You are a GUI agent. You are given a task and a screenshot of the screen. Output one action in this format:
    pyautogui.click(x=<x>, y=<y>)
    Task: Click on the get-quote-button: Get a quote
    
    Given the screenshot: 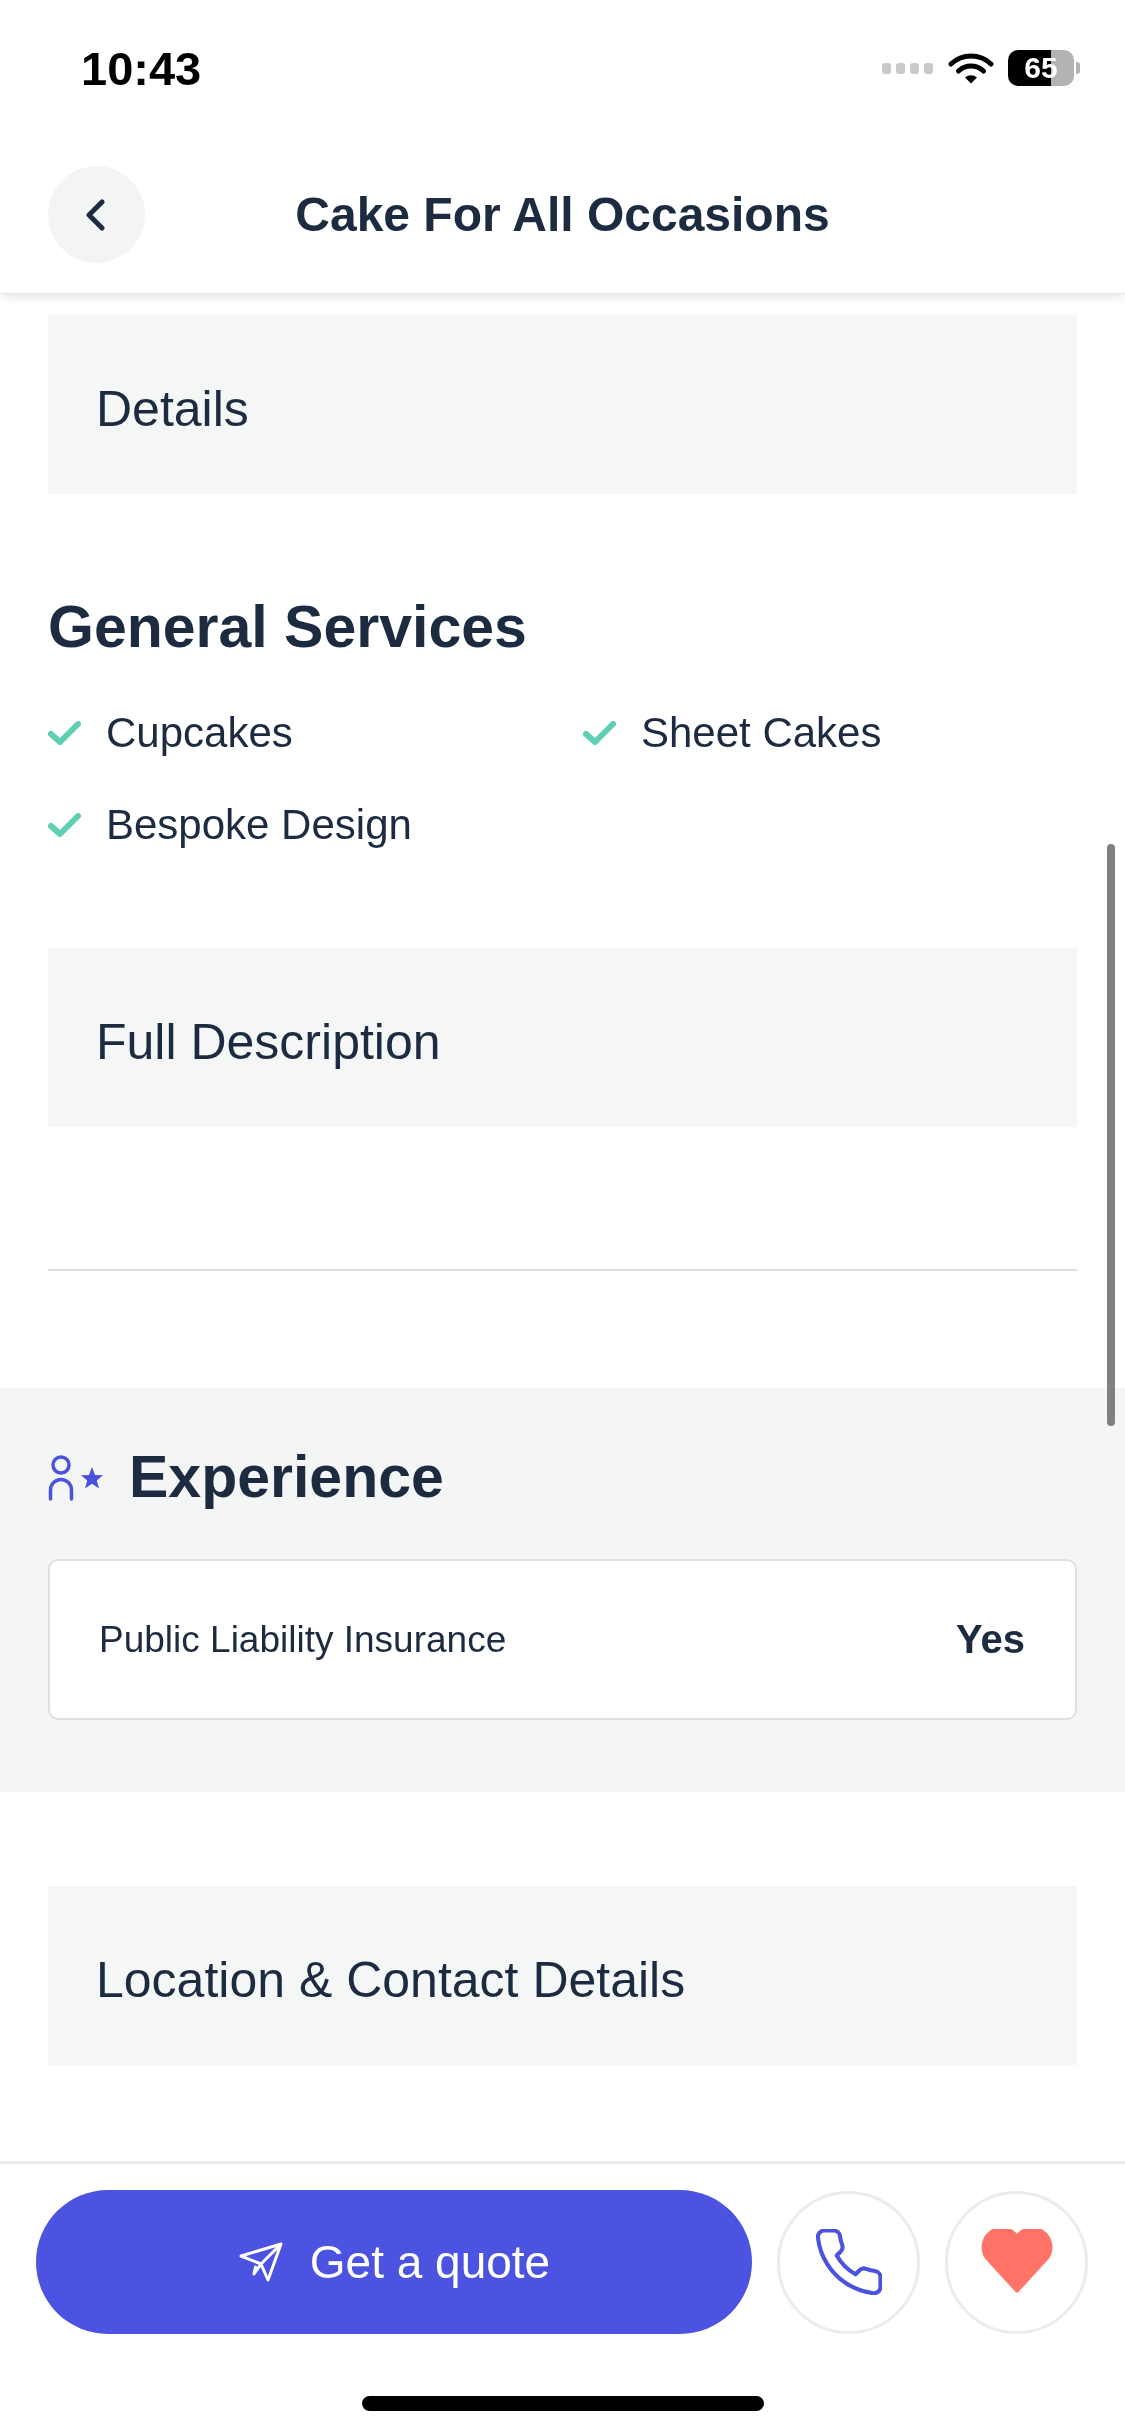 What is the action you would take?
    pyautogui.click(x=394, y=2262)
    